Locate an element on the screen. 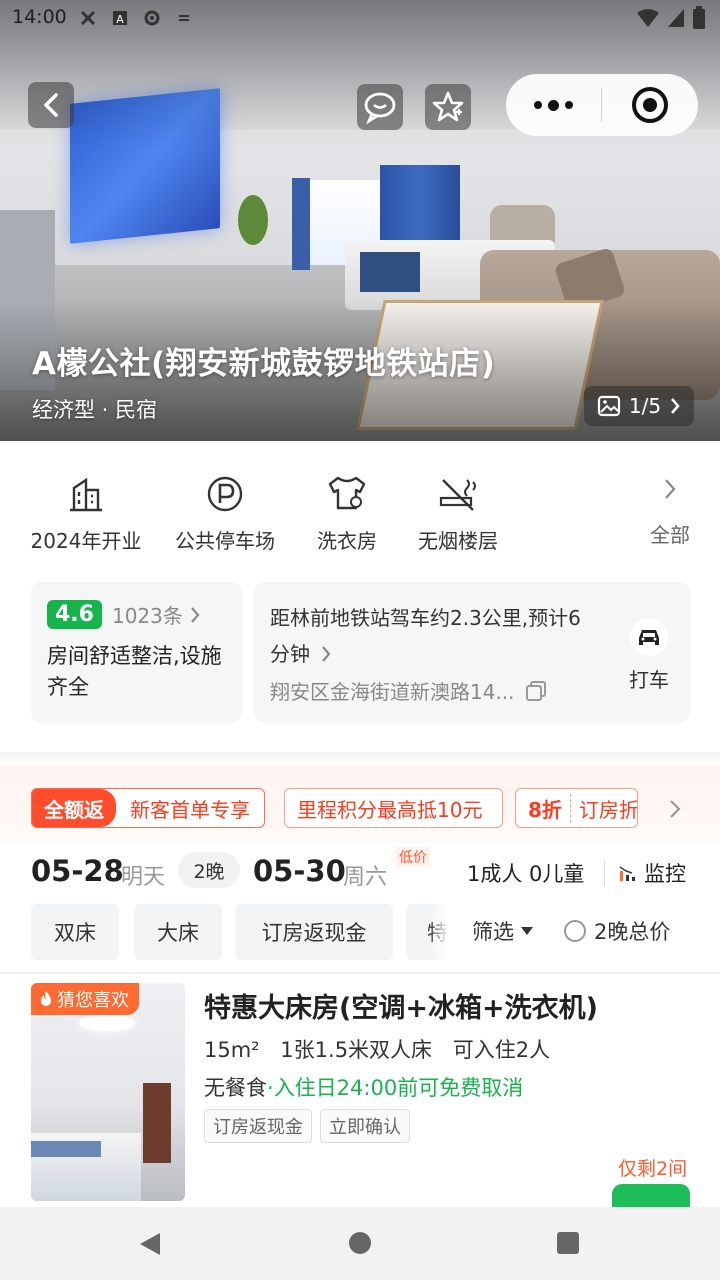 This screenshot has height=1280, width=720. facility-label: 洗衣房 is located at coordinates (347, 541).